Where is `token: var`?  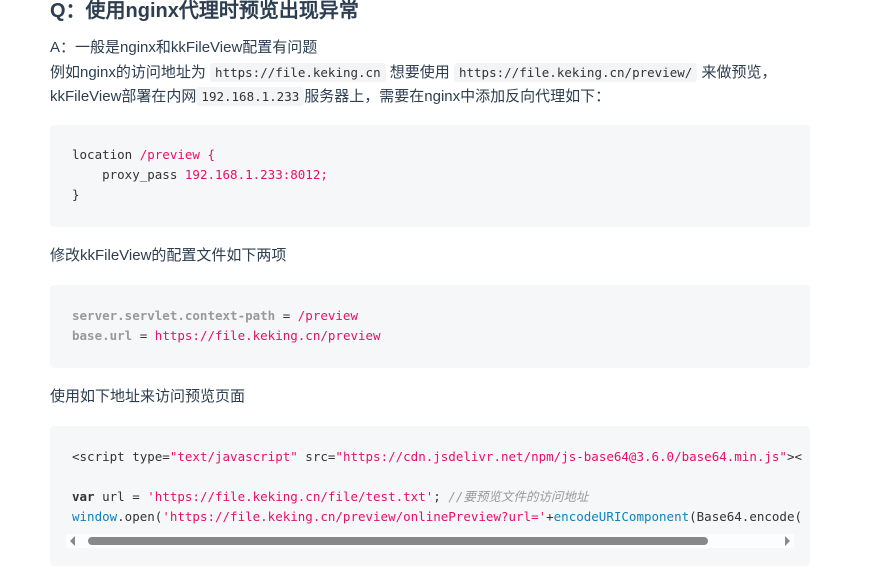
token: var is located at coordinates (83, 496).